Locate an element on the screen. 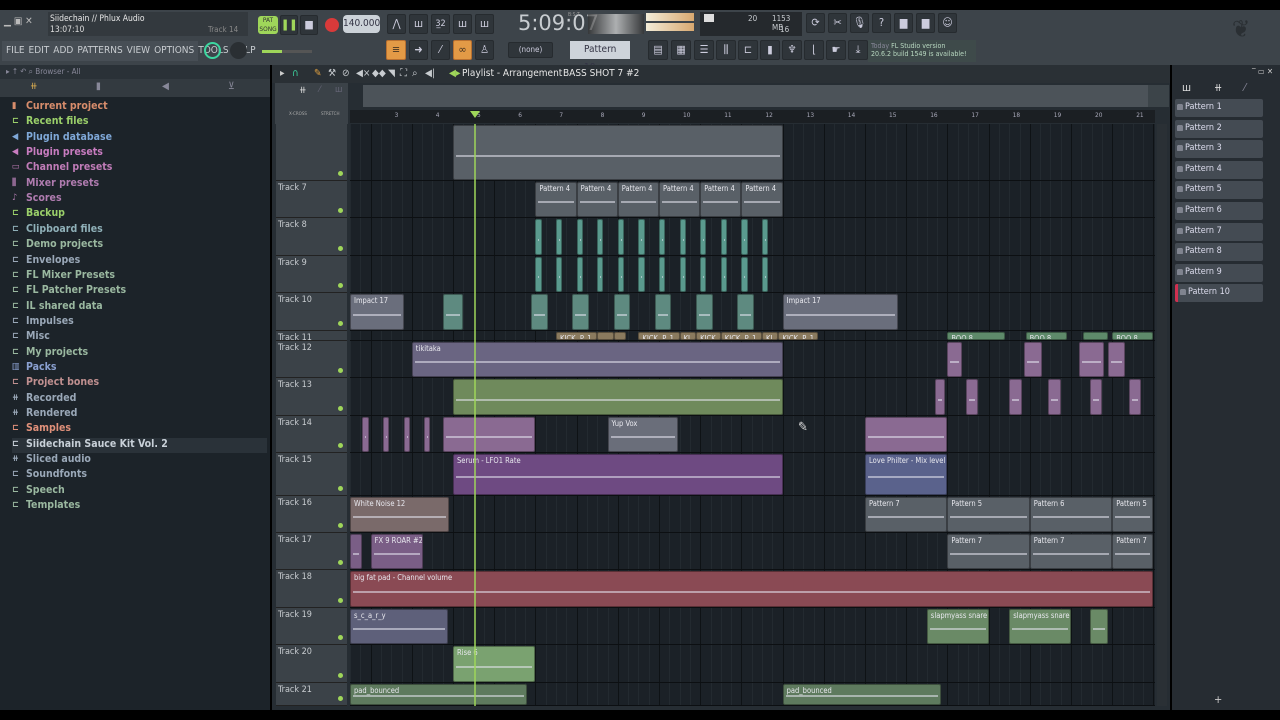  browser-item-sliced-audio: ⧺ Sliced audio is located at coordinates (139, 460).